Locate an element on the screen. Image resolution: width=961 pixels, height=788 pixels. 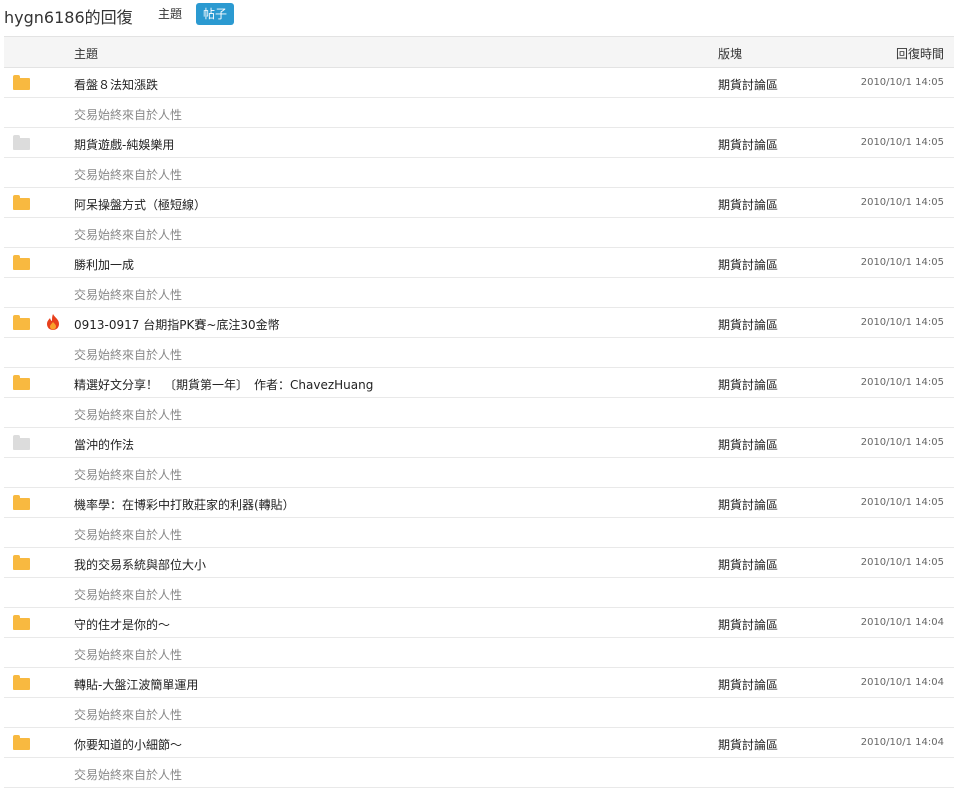
column-header-time: 回復時間 is located at coordinates (919, 54).